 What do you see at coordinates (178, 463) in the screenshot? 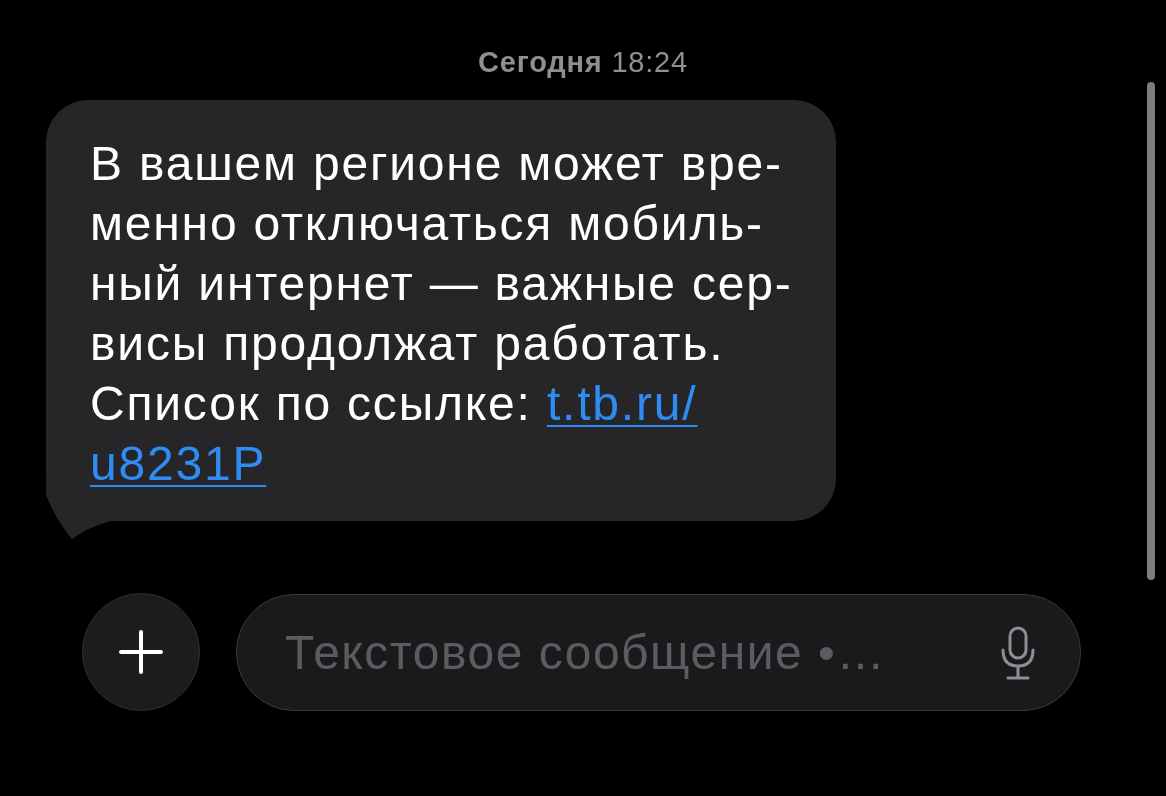
I see `link: u8231P` at bounding box center [178, 463].